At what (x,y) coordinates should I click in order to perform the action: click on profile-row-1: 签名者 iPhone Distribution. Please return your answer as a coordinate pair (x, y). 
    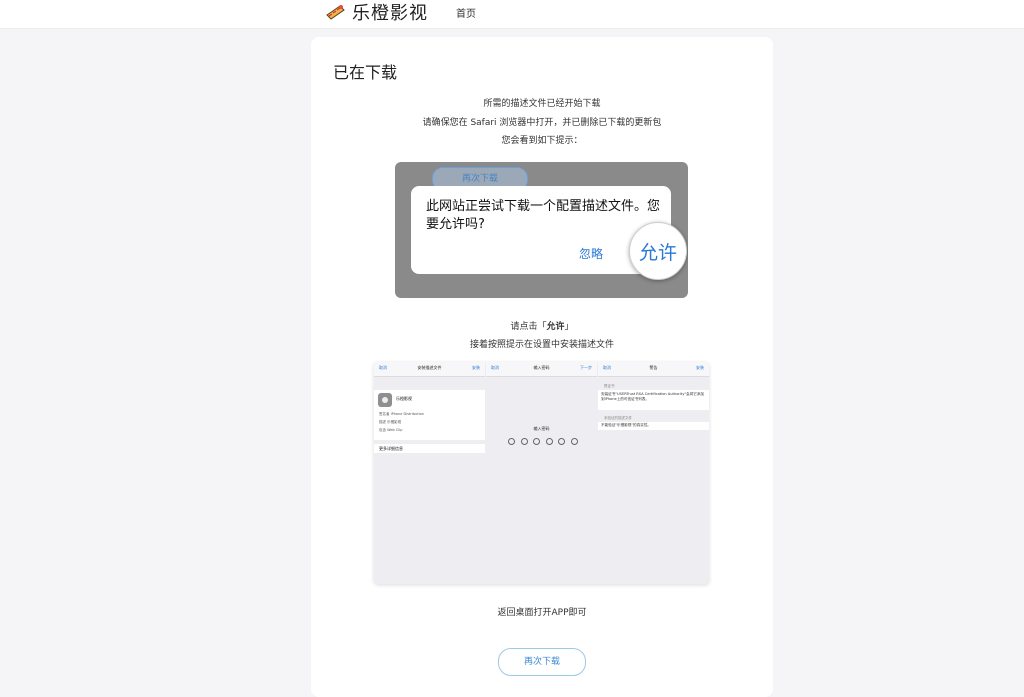
    Looking at the image, I should click on (401, 414).